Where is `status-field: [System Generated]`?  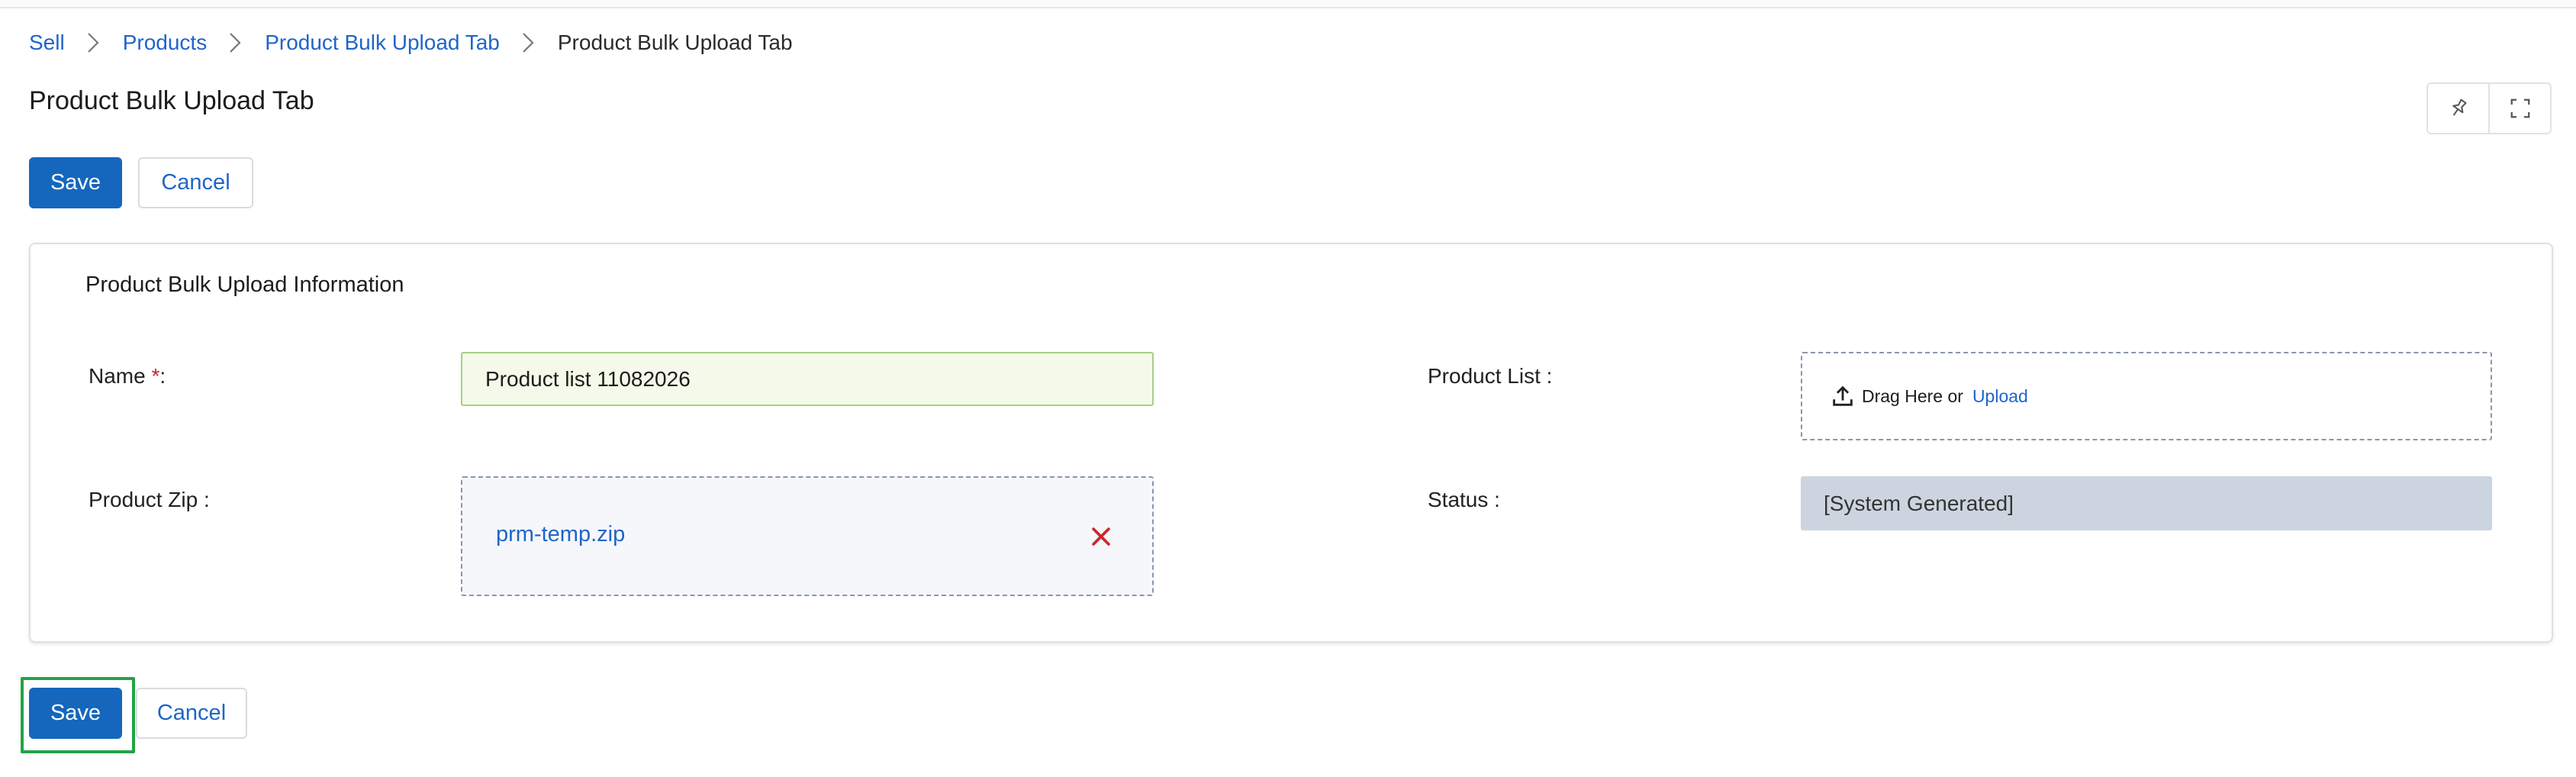
status-field: [System Generated] is located at coordinates (2146, 503).